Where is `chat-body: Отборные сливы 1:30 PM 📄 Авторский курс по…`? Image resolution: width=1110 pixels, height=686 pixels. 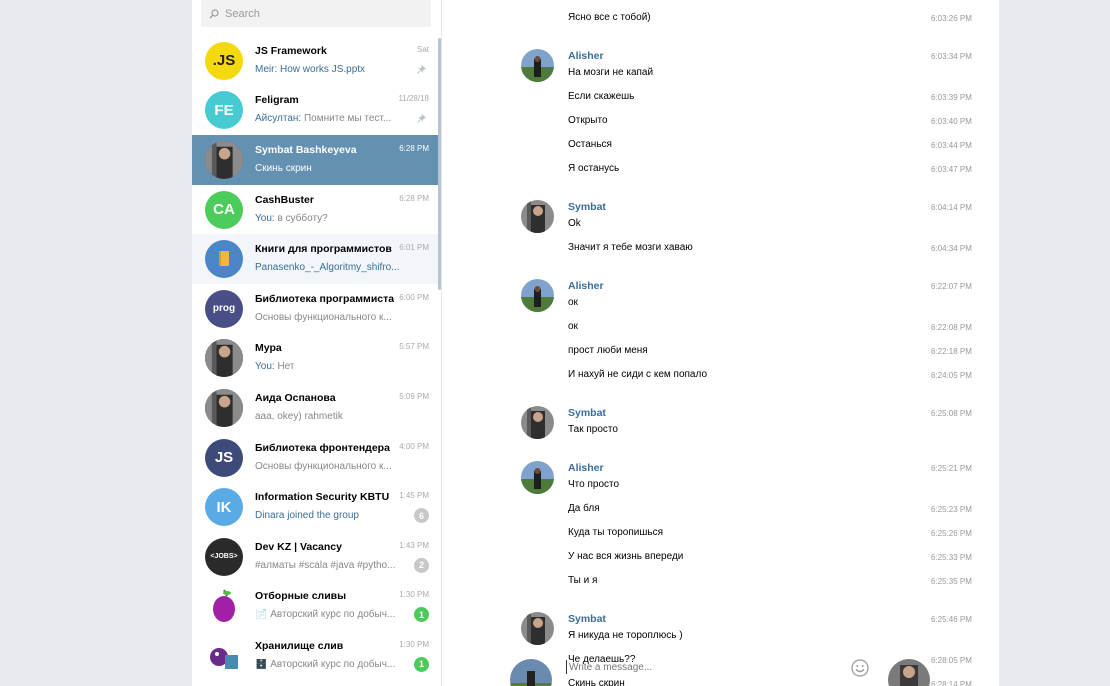 chat-body: Отборные сливы 1:30 PM 📄 Авторский курс по… is located at coordinates (342, 606).